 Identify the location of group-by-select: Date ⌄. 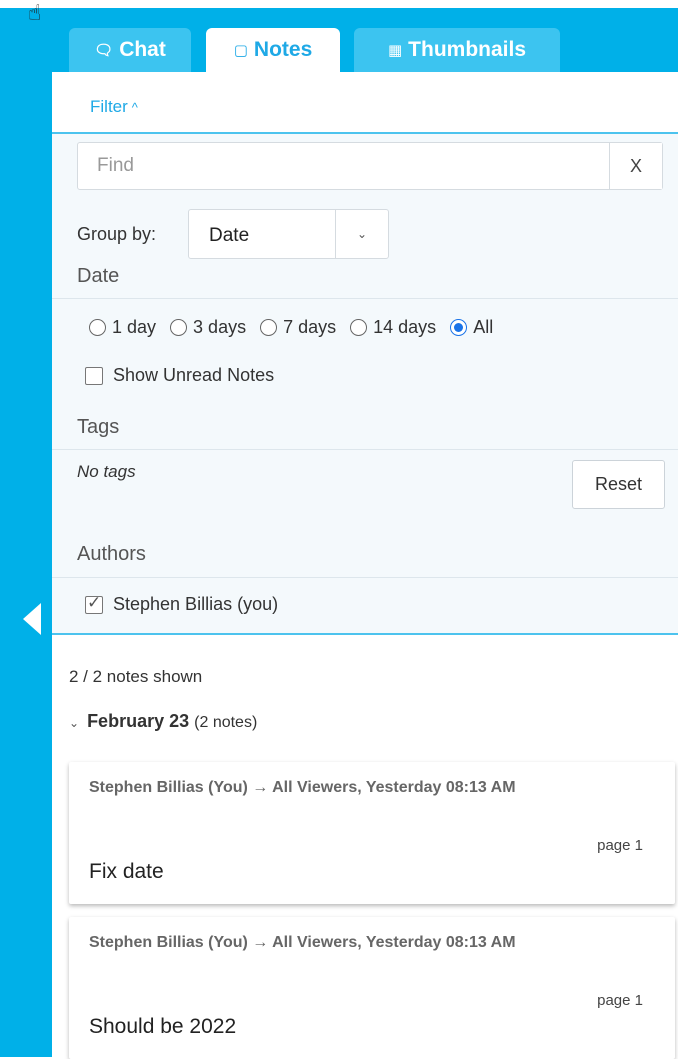
(288, 234).